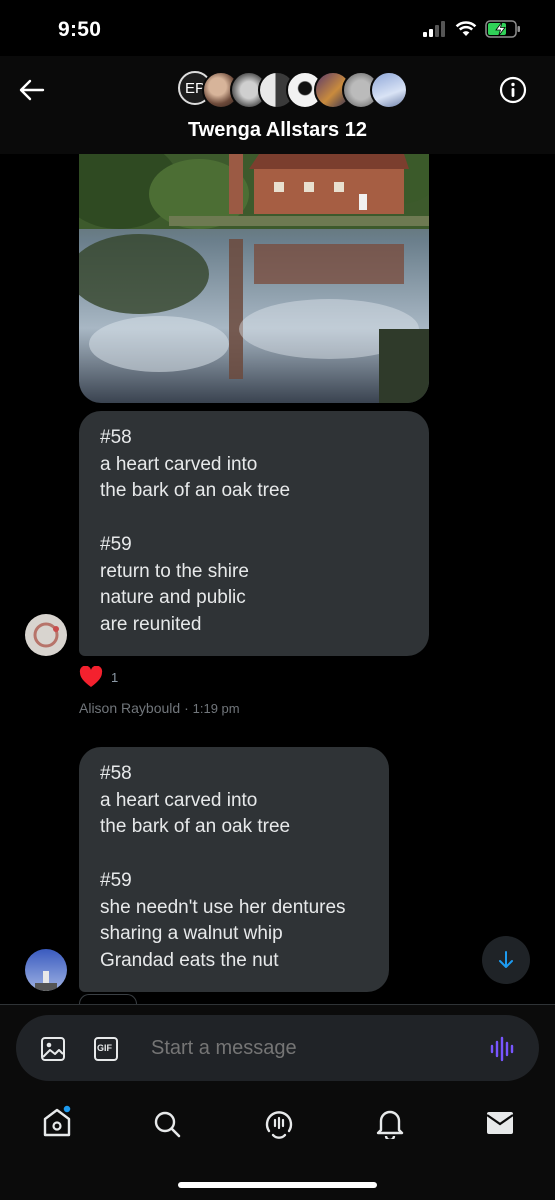 Image resolution: width=555 pixels, height=1200 pixels. What do you see at coordinates (277, 130) in the screenshot?
I see `group-title: Twenga Allstars 12` at bounding box center [277, 130].